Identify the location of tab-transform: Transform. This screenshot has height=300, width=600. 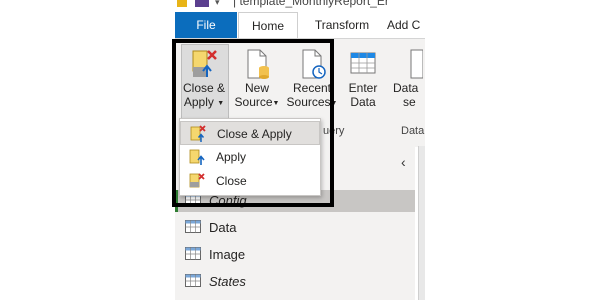
(342, 25).